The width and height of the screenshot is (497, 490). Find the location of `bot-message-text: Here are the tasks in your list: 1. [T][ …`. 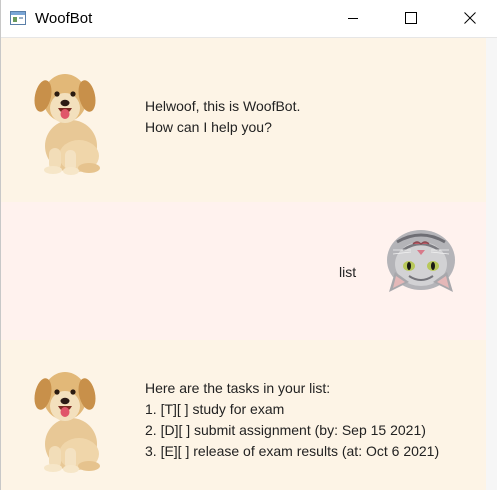

bot-message-text: Here are the tasks in your list: 1. [T][ … is located at coordinates (292, 420).